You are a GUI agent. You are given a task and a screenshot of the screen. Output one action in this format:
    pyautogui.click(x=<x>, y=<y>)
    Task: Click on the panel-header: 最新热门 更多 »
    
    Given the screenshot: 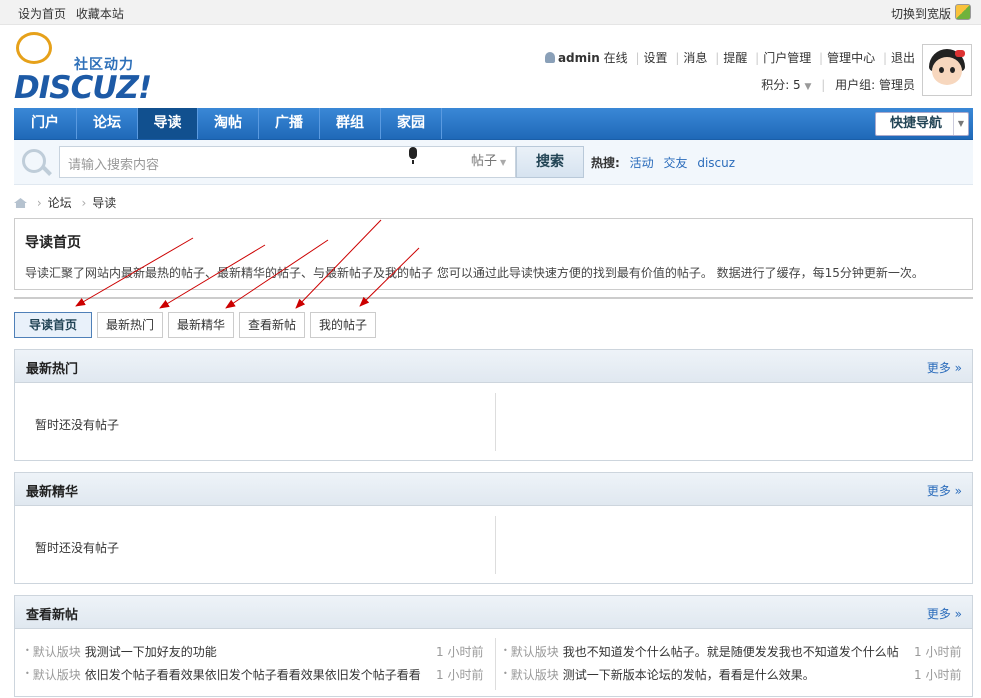 What is the action you would take?
    pyautogui.click(x=493, y=366)
    